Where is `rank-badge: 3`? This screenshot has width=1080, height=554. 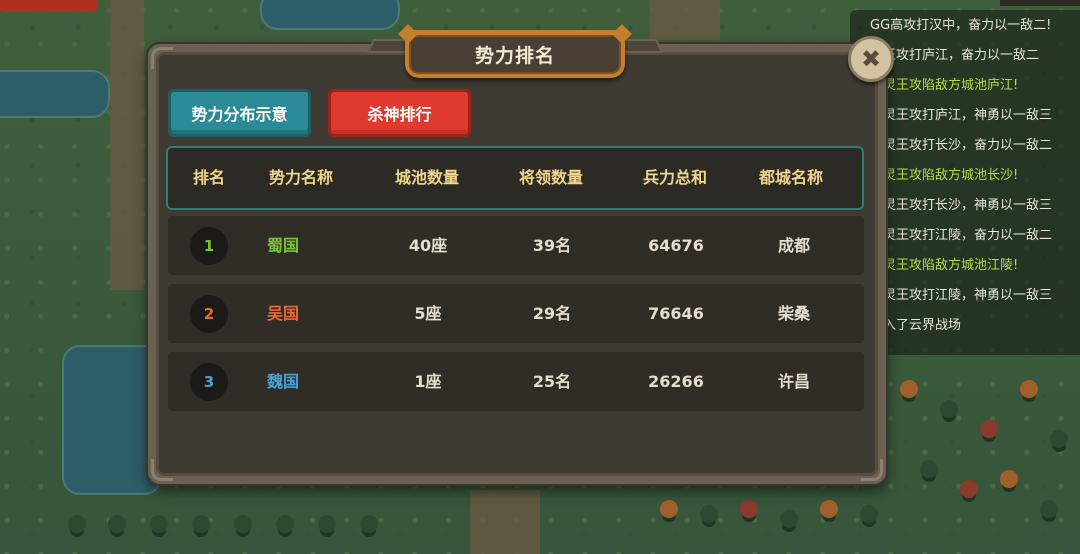 rank-badge: 3 is located at coordinates (209, 382).